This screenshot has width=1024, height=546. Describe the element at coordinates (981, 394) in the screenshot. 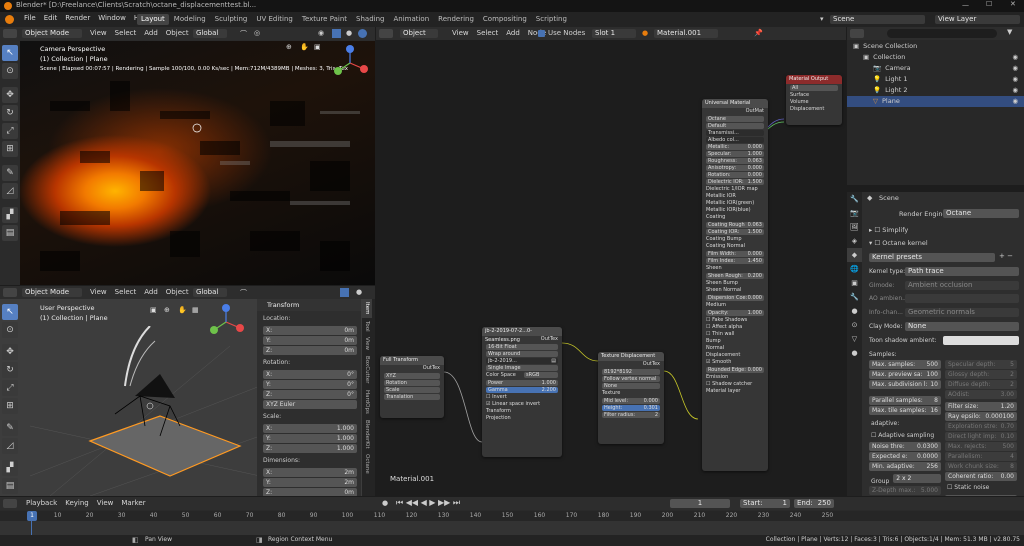

I see `prop-field: AOdist: 3.00` at that location.